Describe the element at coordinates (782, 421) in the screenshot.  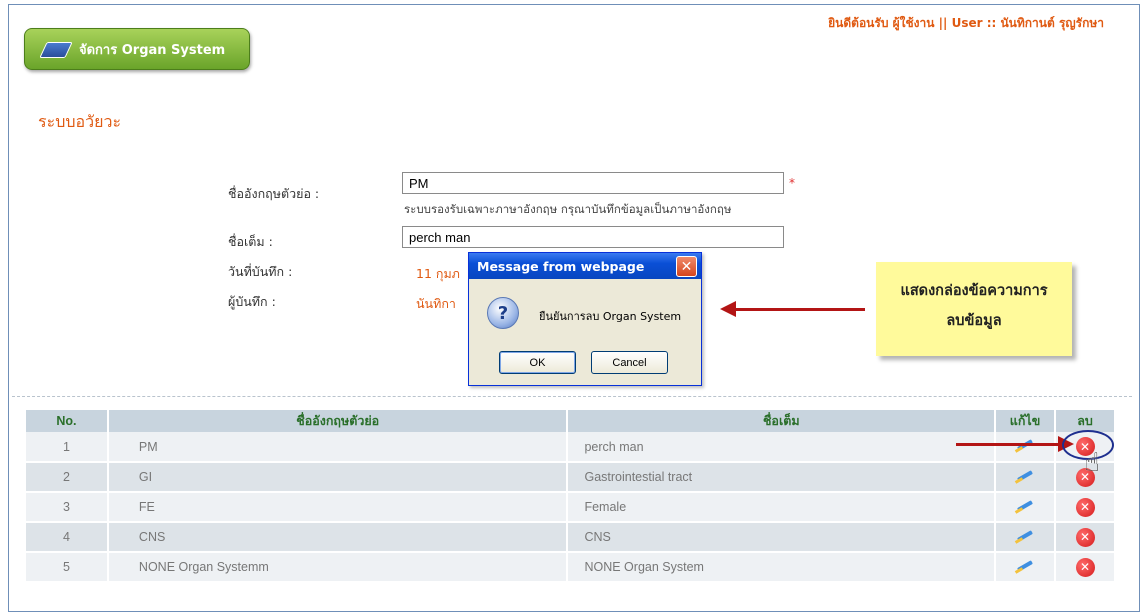
I see `col-full-header: ชื่อเต็ม` at that location.